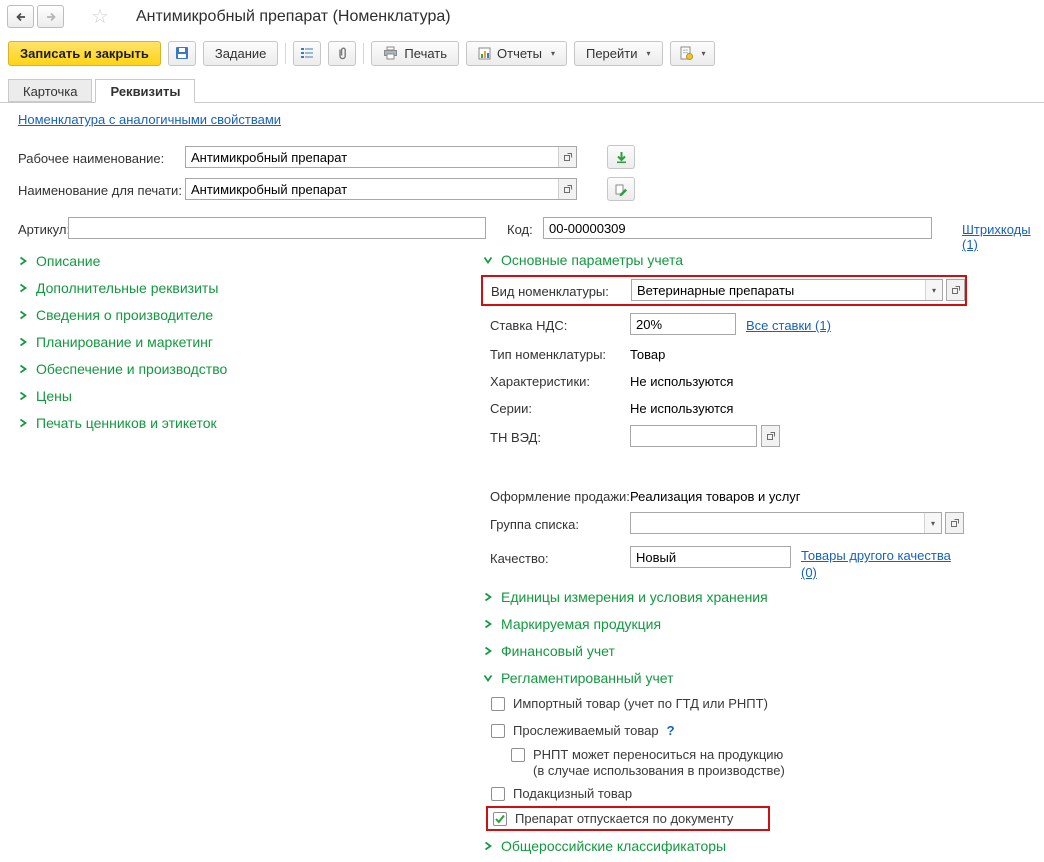 The width and height of the screenshot is (1044, 862). I want to click on dispensed-by-document-highlight: Препарат отпускается по документу, so click(628, 818).